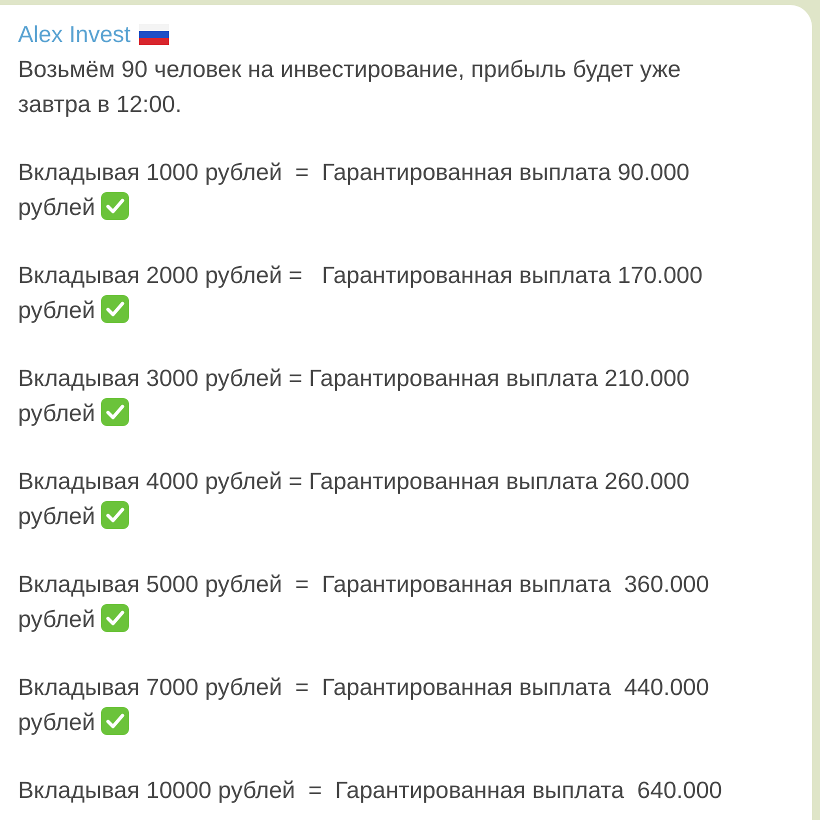  What do you see at coordinates (354, 498) in the screenshot?
I see `offer-text: Вкладывая 4000 рублей = Гарантированная выплата 260.000 рублей` at bounding box center [354, 498].